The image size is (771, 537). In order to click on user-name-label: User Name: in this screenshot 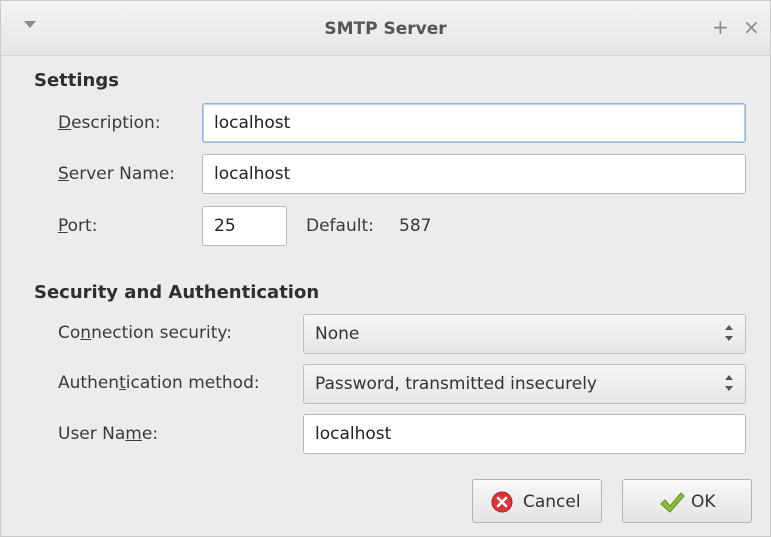, I will do `click(108, 434)`.